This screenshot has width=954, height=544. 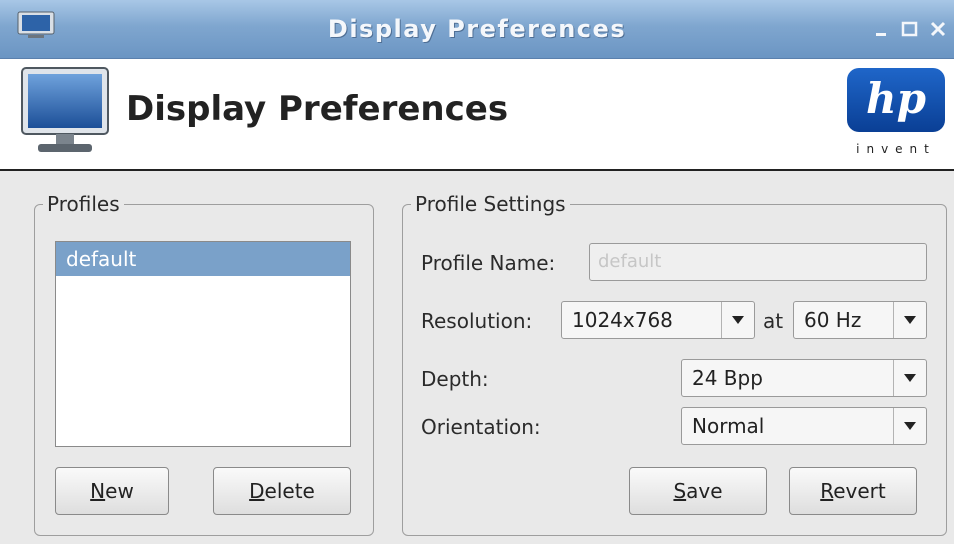 I want to click on close-icon, so click(x=938, y=29).